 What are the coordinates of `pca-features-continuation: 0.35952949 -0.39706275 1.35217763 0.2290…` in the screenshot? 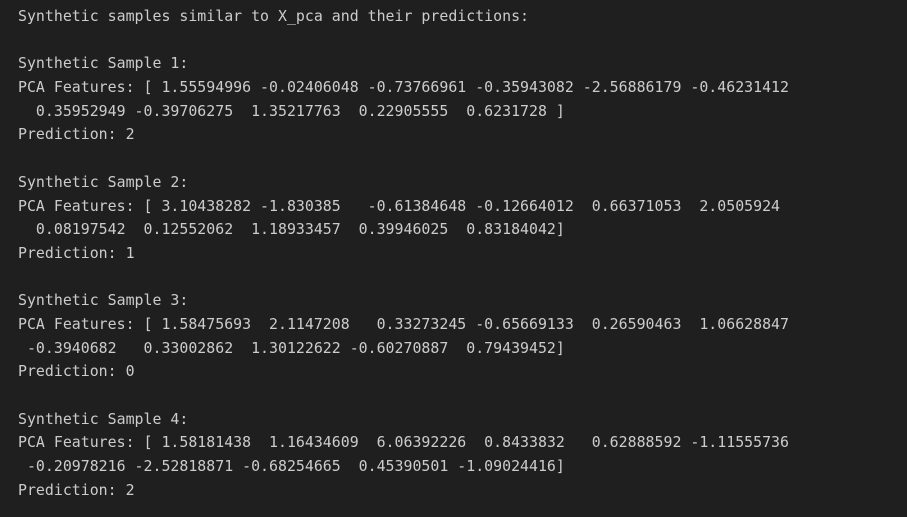 It's located at (291, 110).